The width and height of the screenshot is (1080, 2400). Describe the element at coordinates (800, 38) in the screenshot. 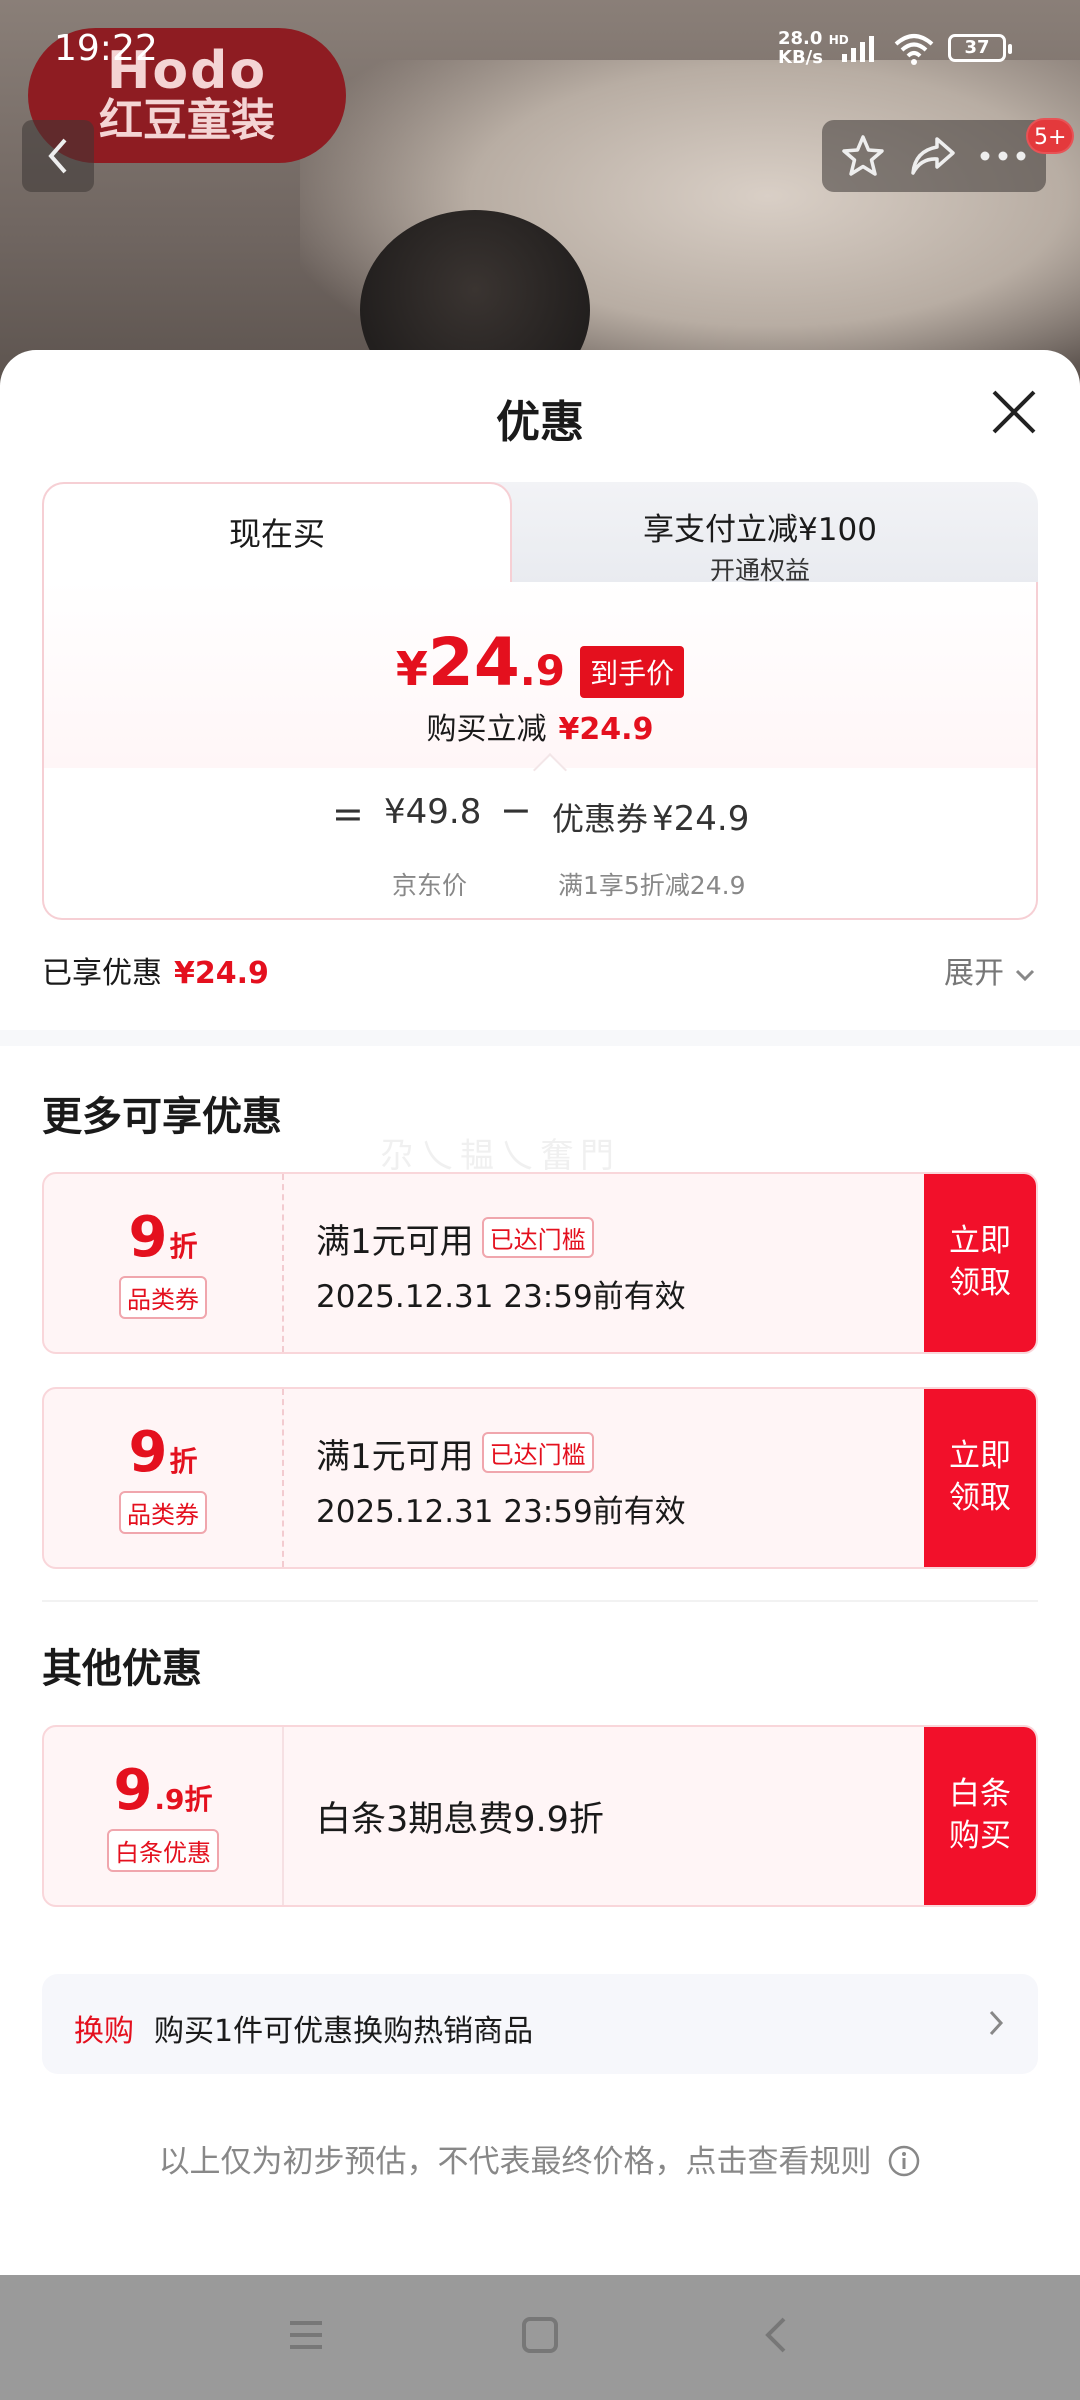

I see `network-speed-value: 28.0` at that location.